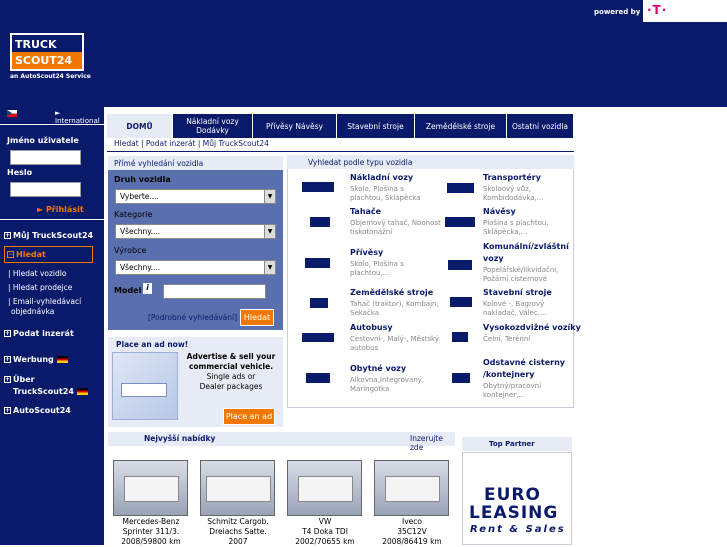 This screenshot has height=547, width=727. Describe the element at coordinates (48, 235) in the screenshot. I see `nav-my-truckscout: + Můj TruckScout24` at that location.